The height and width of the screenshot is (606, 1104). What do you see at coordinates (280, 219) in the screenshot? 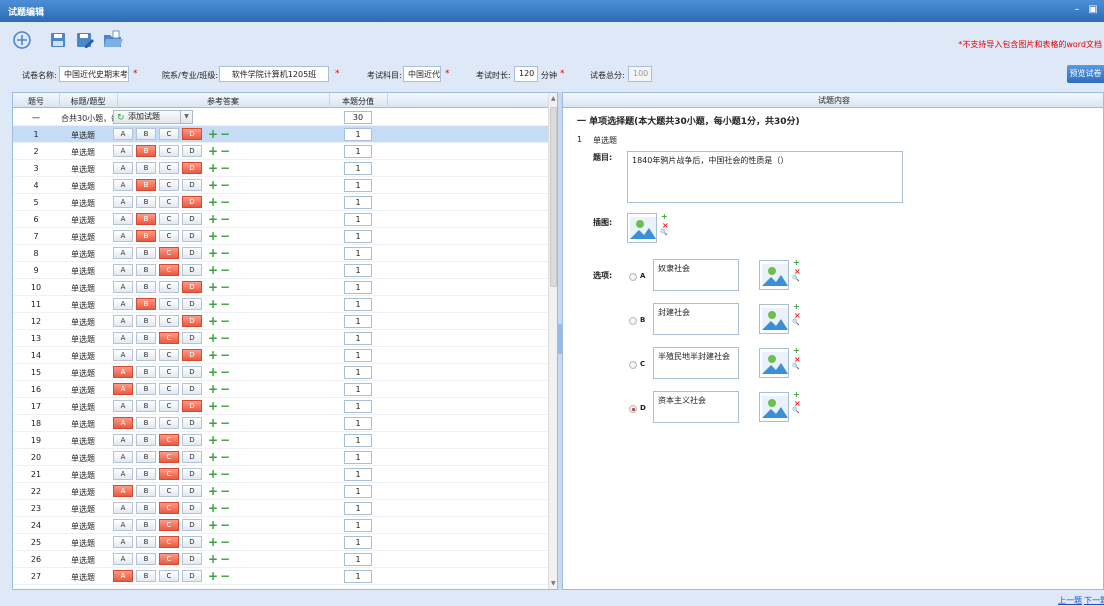
I see `table-row: 6 单选题 A B C D + − 1` at bounding box center [280, 219].